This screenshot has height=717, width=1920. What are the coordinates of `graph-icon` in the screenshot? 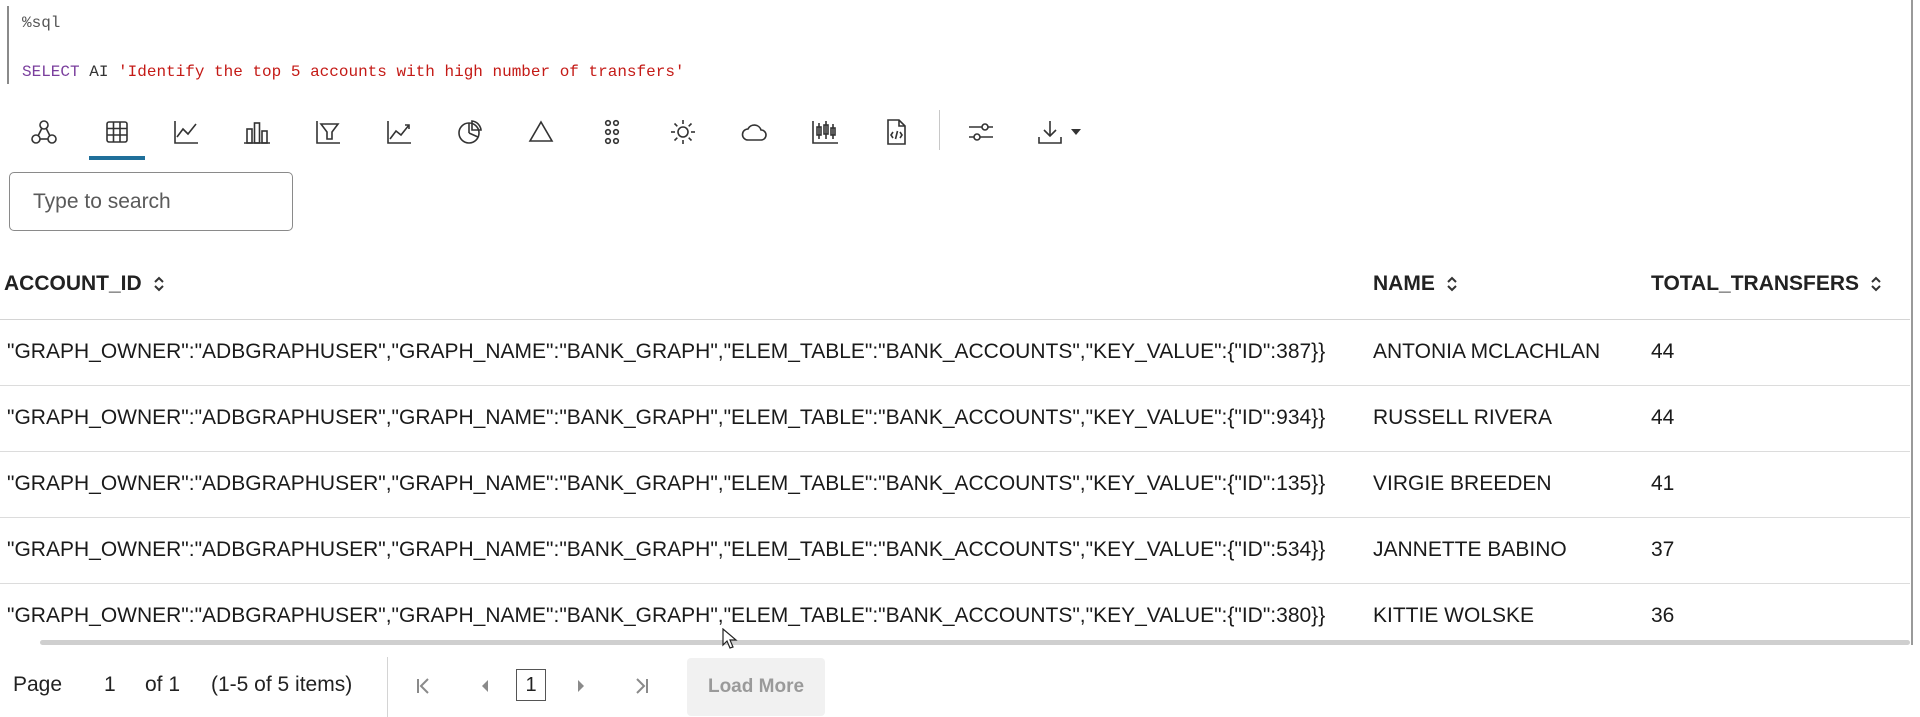 It's located at (44, 132).